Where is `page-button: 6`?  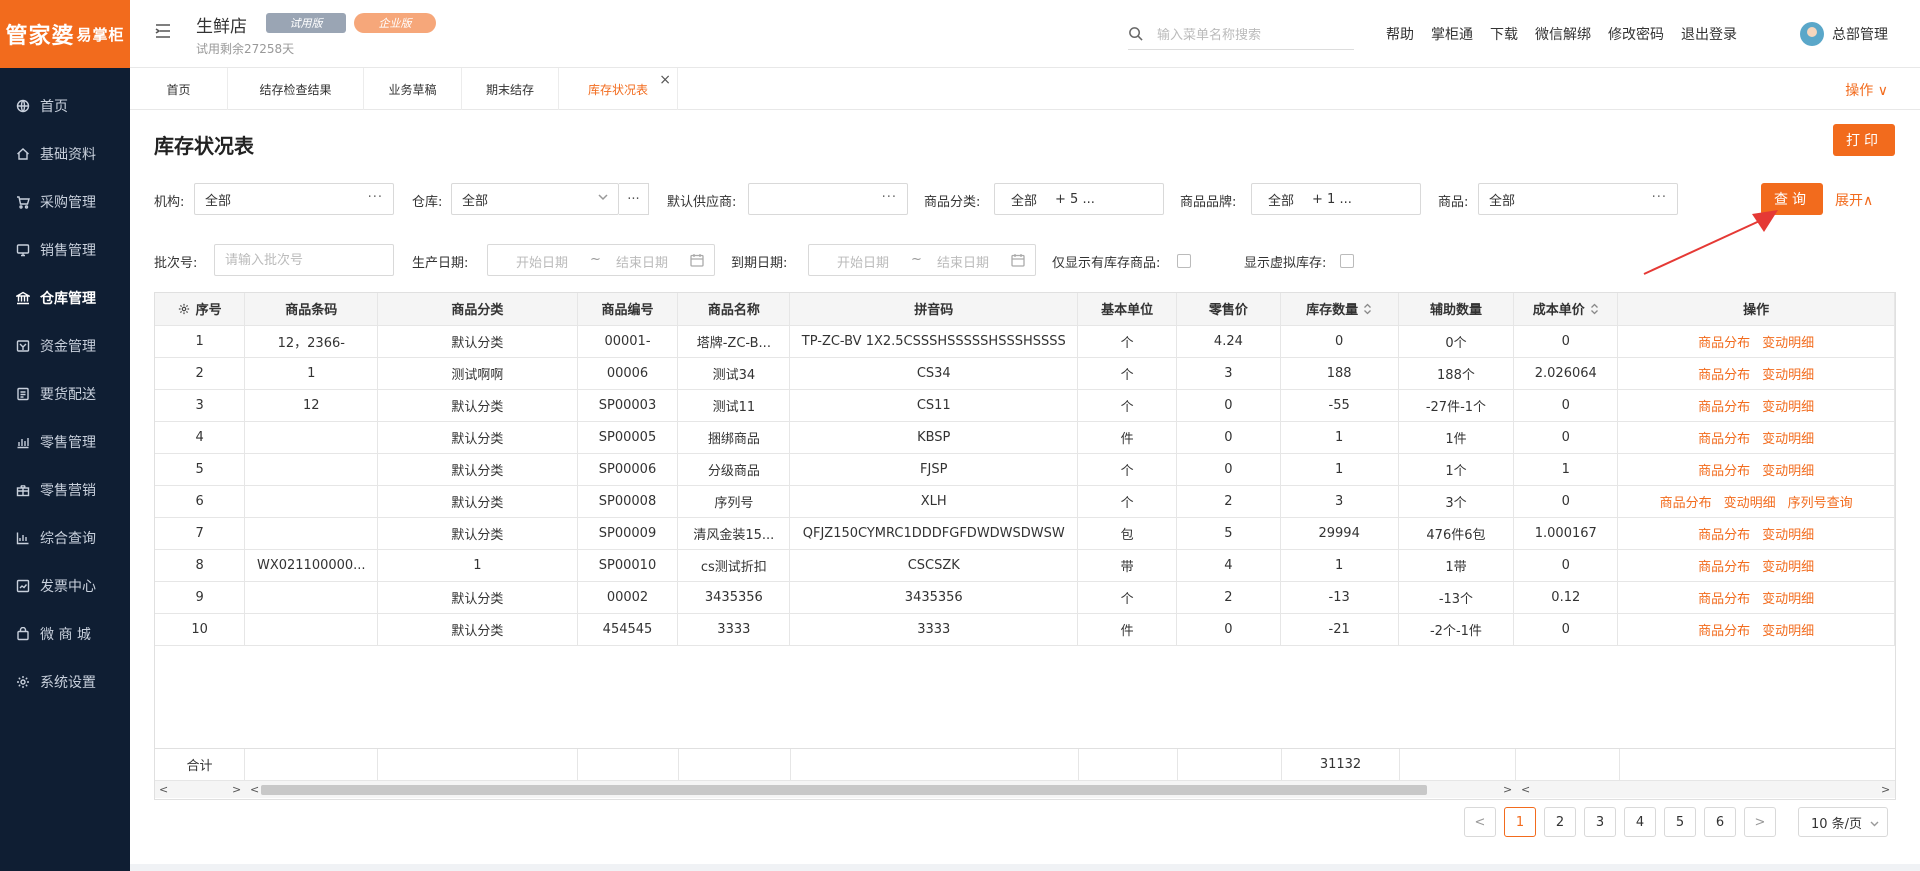 page-button: 6 is located at coordinates (1720, 822).